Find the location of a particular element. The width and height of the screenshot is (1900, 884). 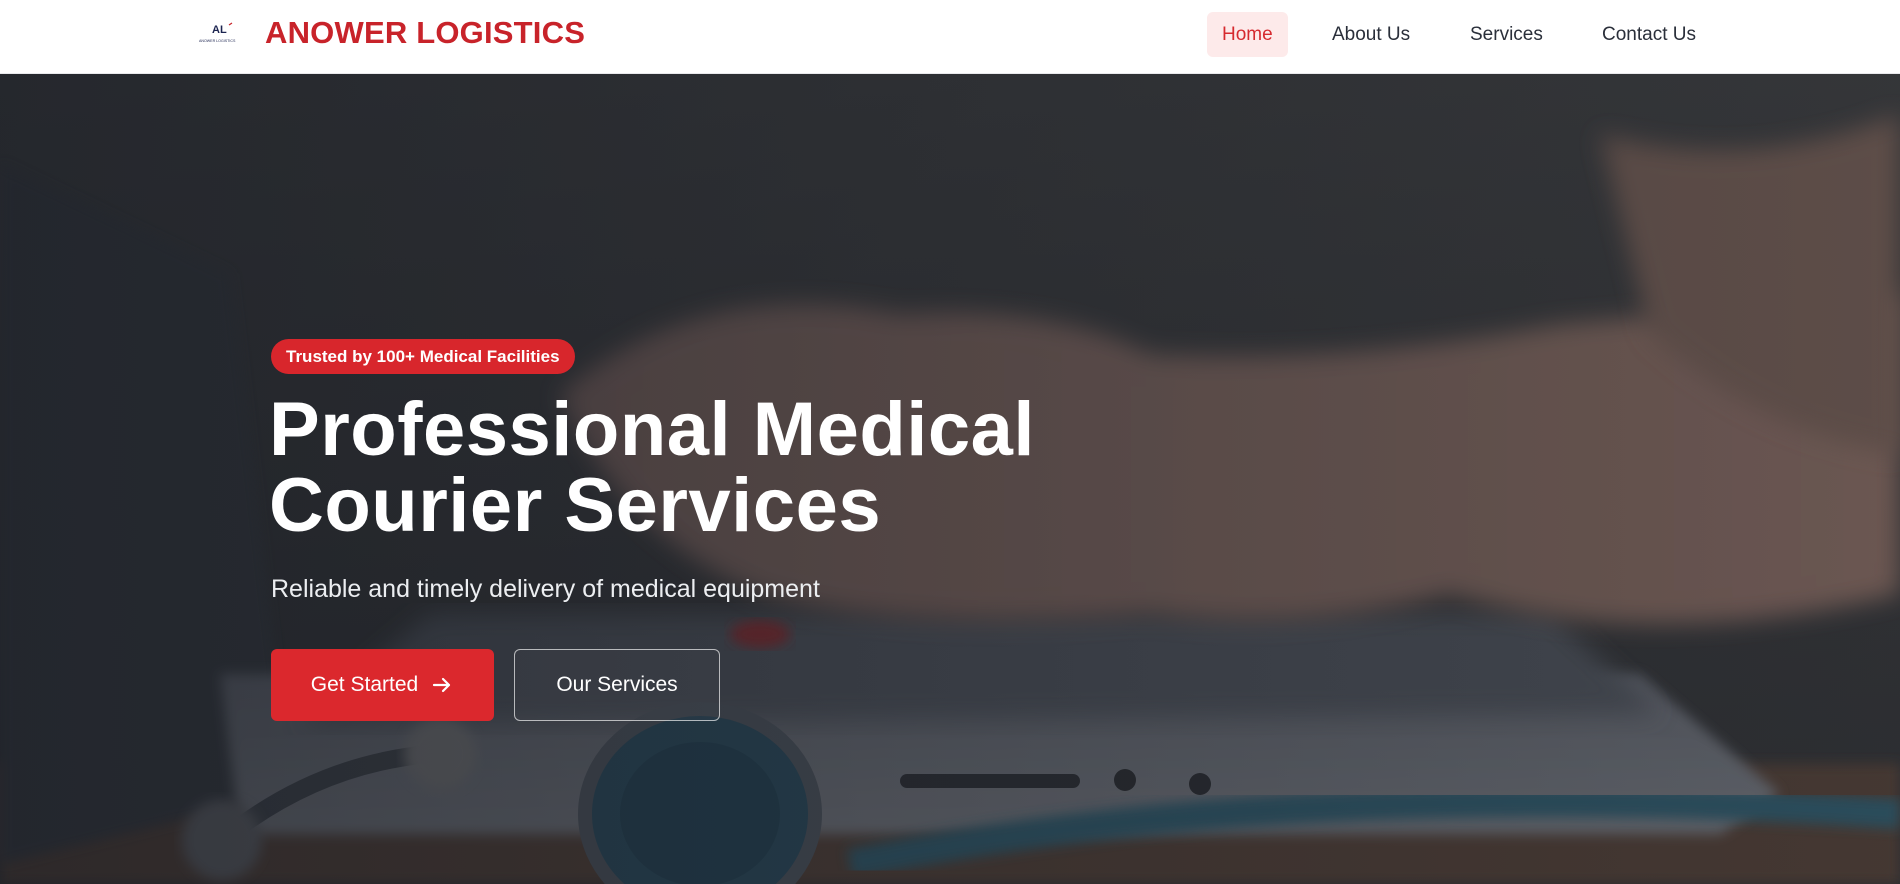

our-services-button: Our Services is located at coordinates (617, 685).